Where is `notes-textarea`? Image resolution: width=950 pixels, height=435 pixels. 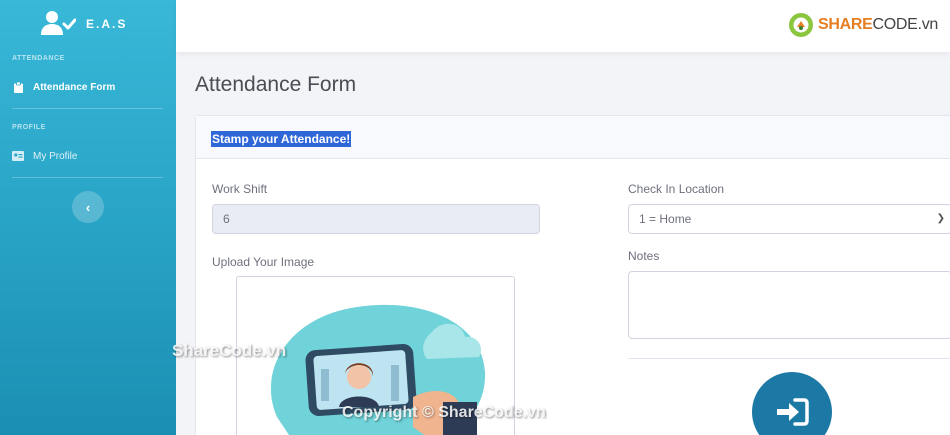
notes-textarea is located at coordinates (789, 305).